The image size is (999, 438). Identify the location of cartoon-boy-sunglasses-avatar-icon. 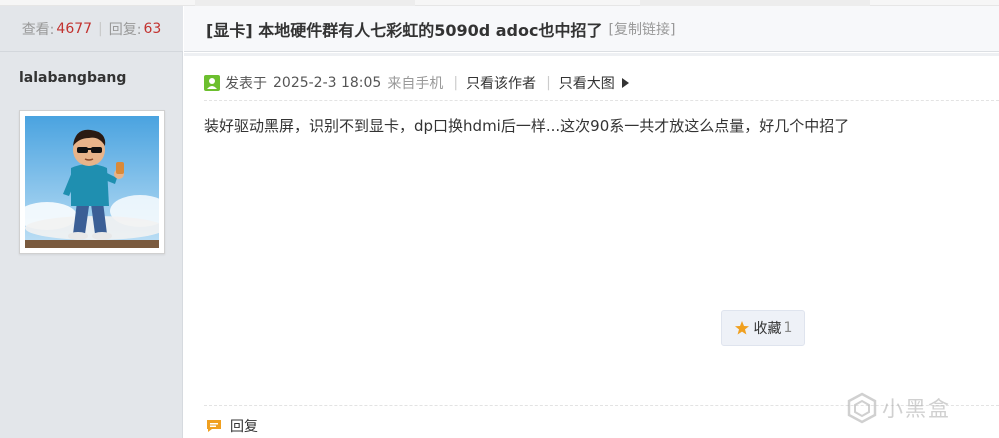
(92, 182).